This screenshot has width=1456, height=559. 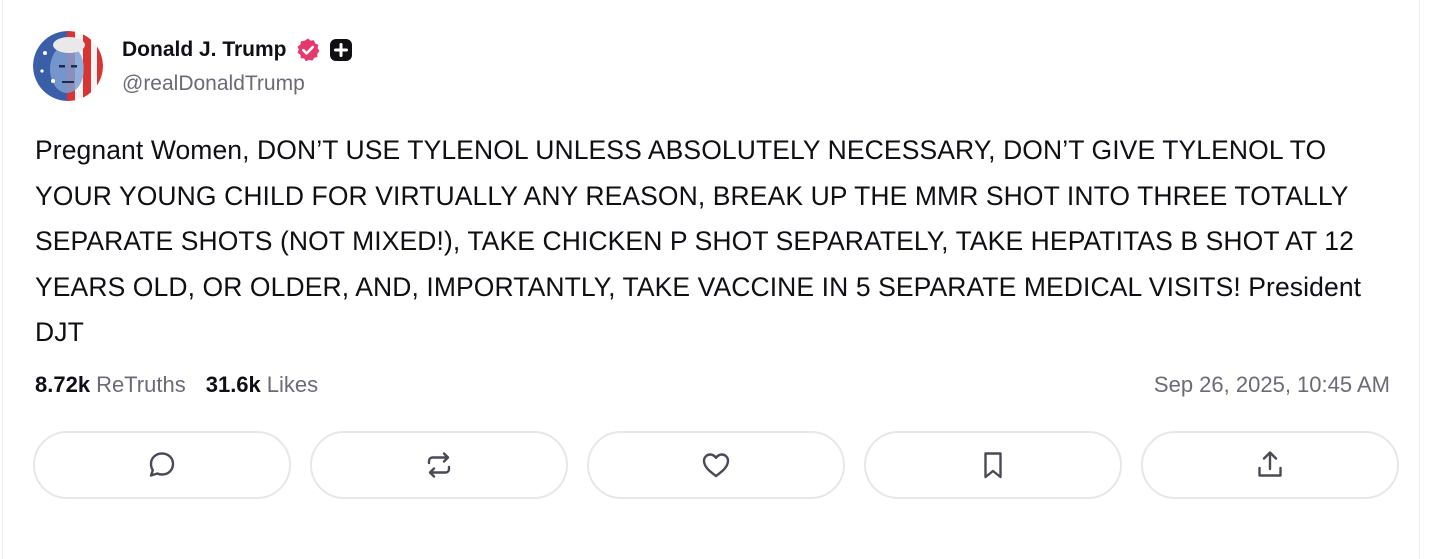 I want to click on retruths-count: 8.72k, so click(x=63, y=384).